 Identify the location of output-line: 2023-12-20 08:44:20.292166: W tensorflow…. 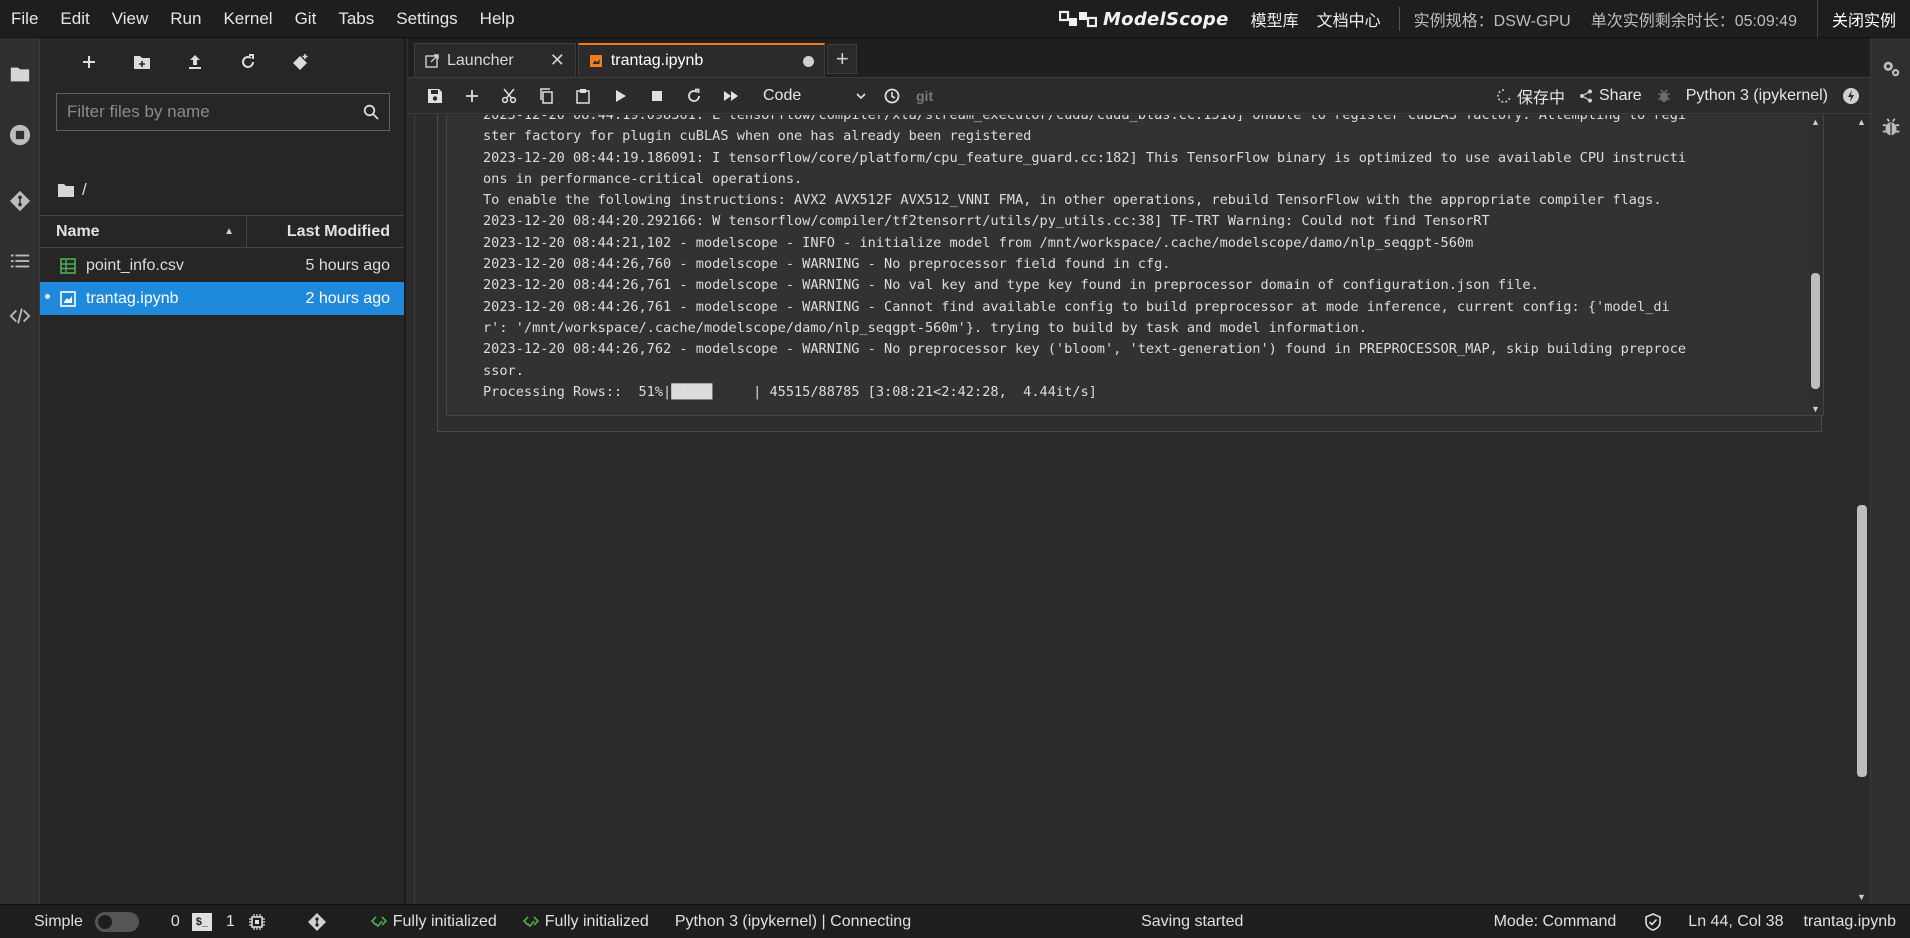
(986, 221).